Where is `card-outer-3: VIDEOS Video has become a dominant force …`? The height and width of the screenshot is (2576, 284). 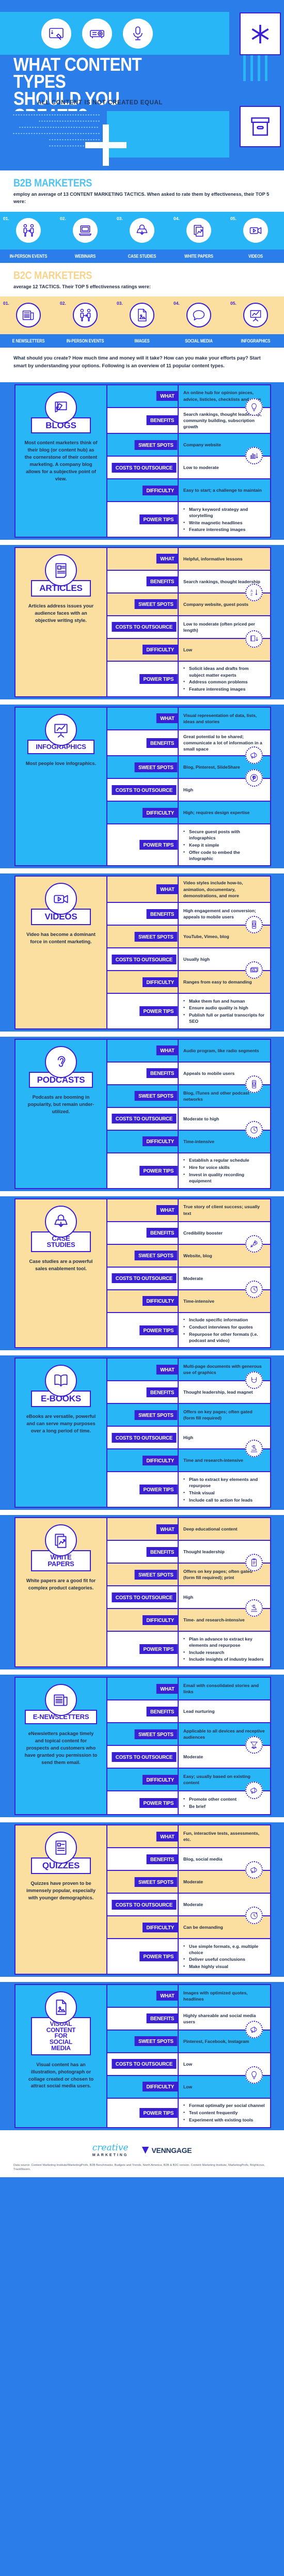 card-outer-3: VIDEOS Video has become a dominant force … is located at coordinates (142, 953).